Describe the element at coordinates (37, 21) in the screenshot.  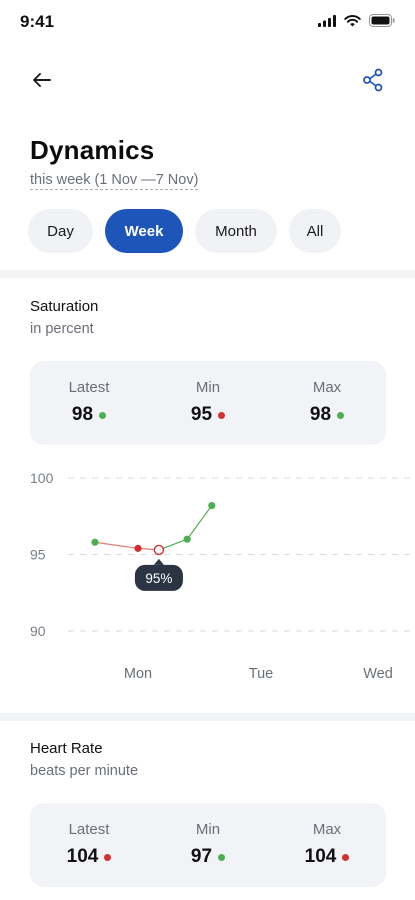
I see `status-time: 9:41` at that location.